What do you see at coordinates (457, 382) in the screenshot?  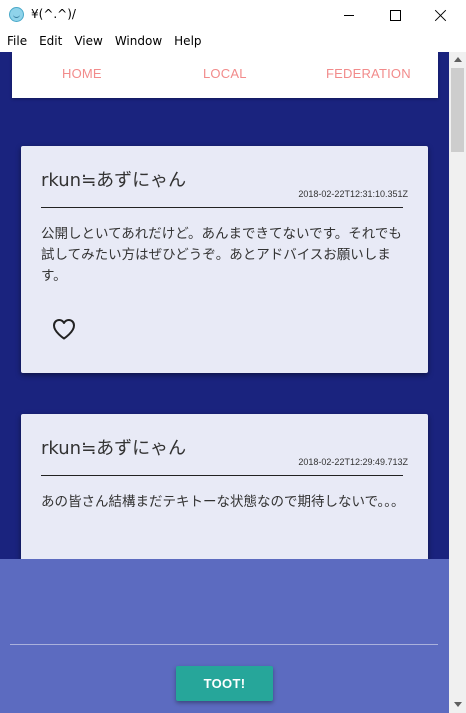 I see `vertical-scrollbar` at bounding box center [457, 382].